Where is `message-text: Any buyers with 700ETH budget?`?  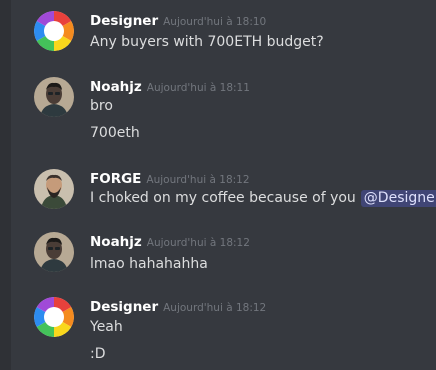
message-text: Any buyers with 700ETH budget? is located at coordinates (207, 42).